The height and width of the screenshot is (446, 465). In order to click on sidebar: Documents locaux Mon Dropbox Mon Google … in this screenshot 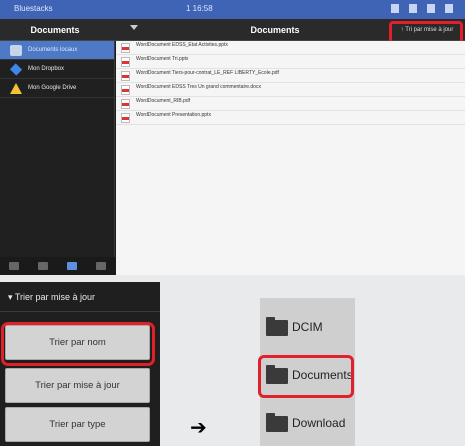, I will do `click(57, 158)`.